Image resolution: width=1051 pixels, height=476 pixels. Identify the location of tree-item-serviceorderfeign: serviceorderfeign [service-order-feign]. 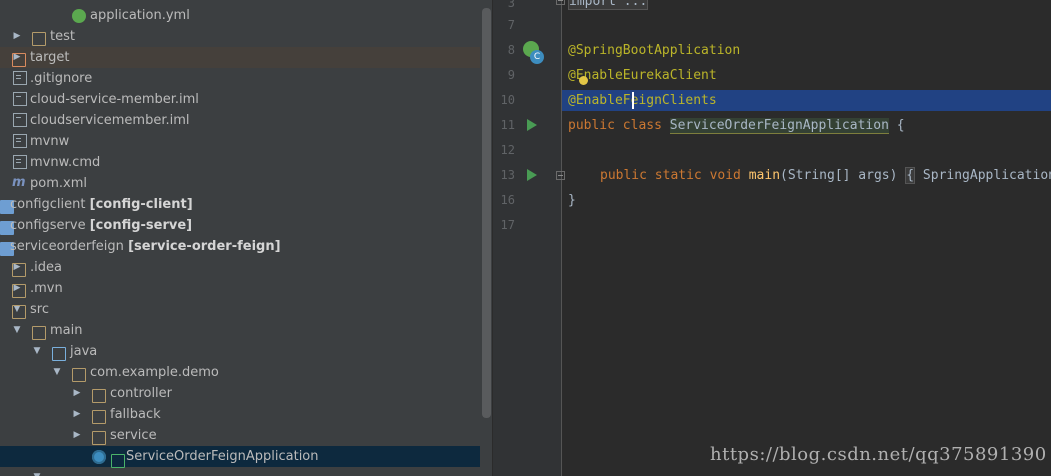
(240, 246).